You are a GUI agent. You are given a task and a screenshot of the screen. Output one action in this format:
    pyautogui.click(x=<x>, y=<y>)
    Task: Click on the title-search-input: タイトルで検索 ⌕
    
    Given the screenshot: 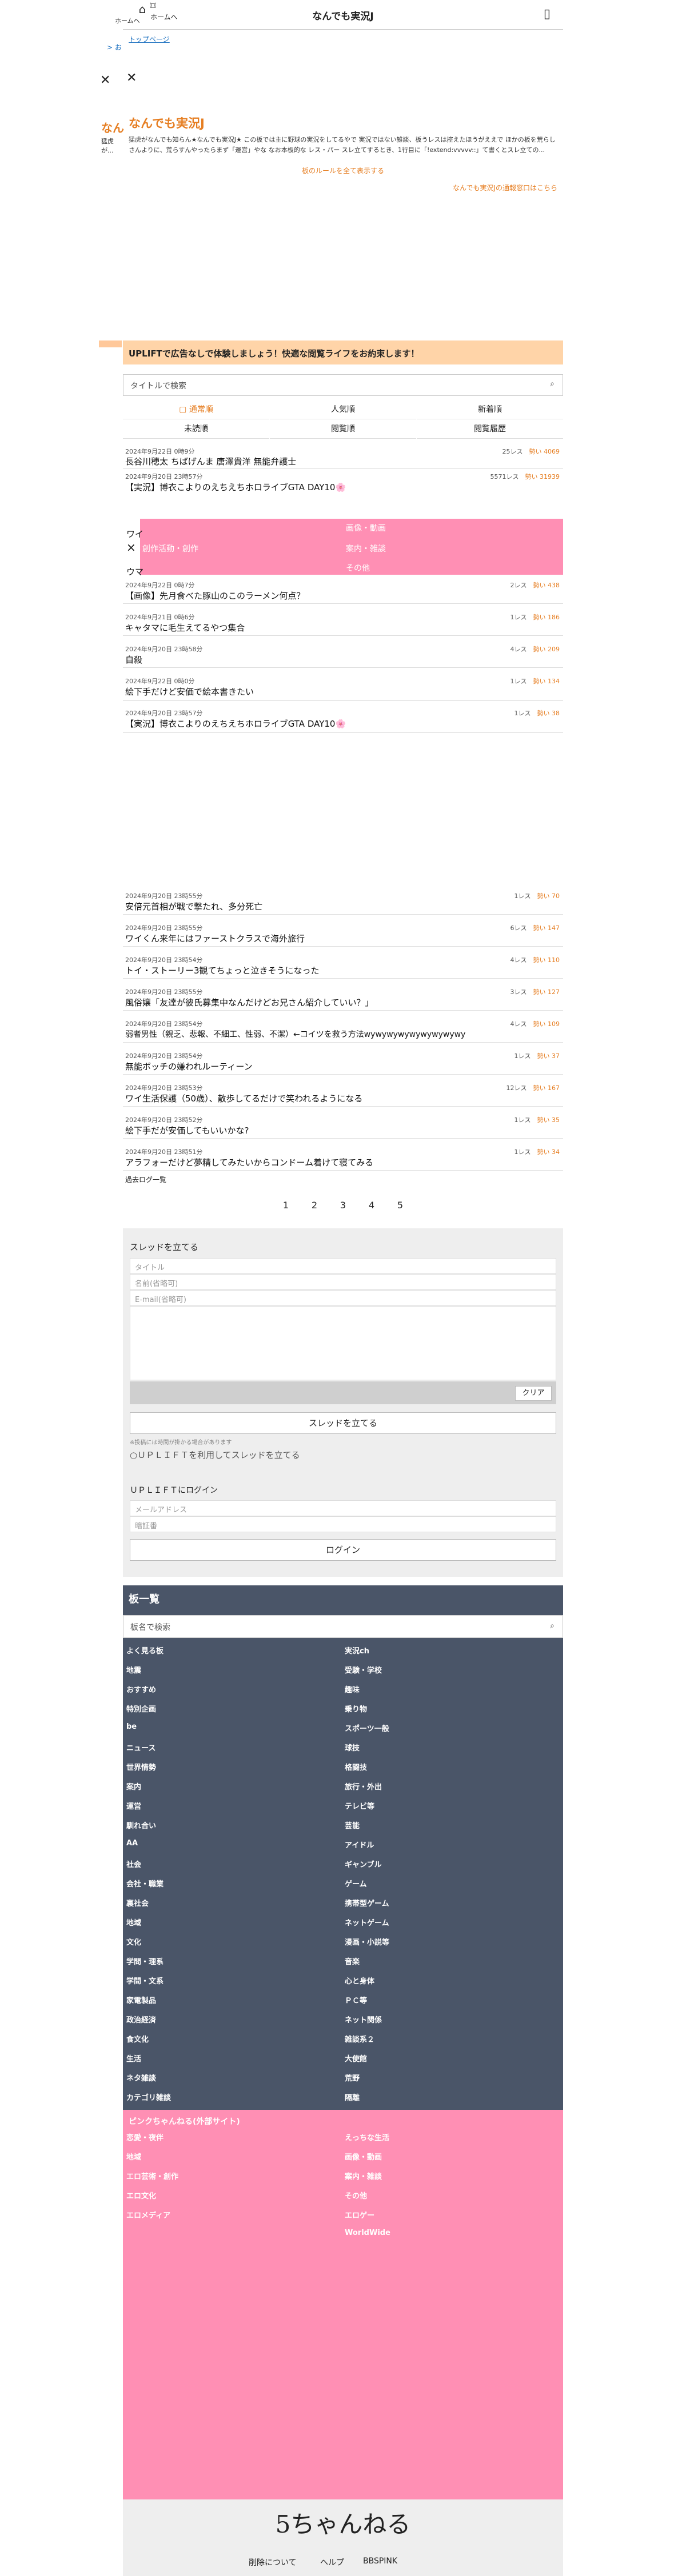 What is the action you would take?
    pyautogui.click(x=343, y=385)
    